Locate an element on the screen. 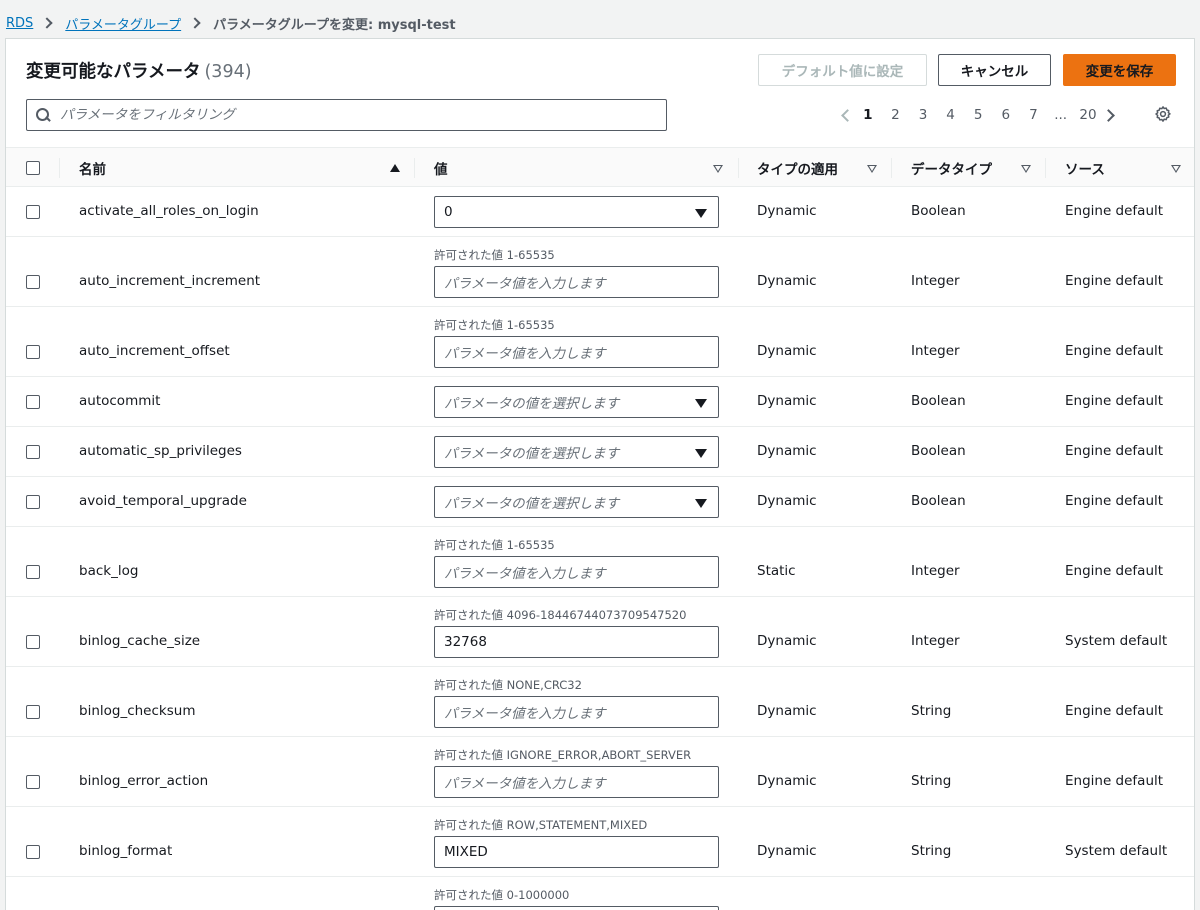  select-value: パラメータの値を選択します is located at coordinates (532, 404).